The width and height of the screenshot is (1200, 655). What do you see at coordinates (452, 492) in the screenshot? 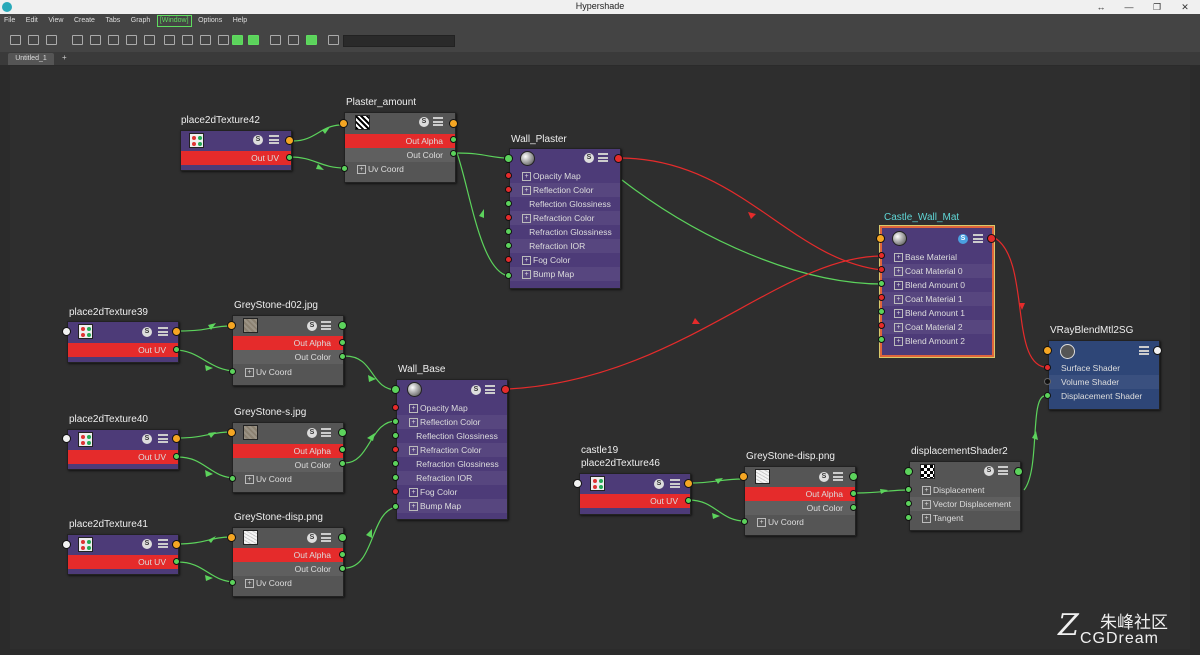
I see `attr-row: + Fog Color` at bounding box center [452, 492].